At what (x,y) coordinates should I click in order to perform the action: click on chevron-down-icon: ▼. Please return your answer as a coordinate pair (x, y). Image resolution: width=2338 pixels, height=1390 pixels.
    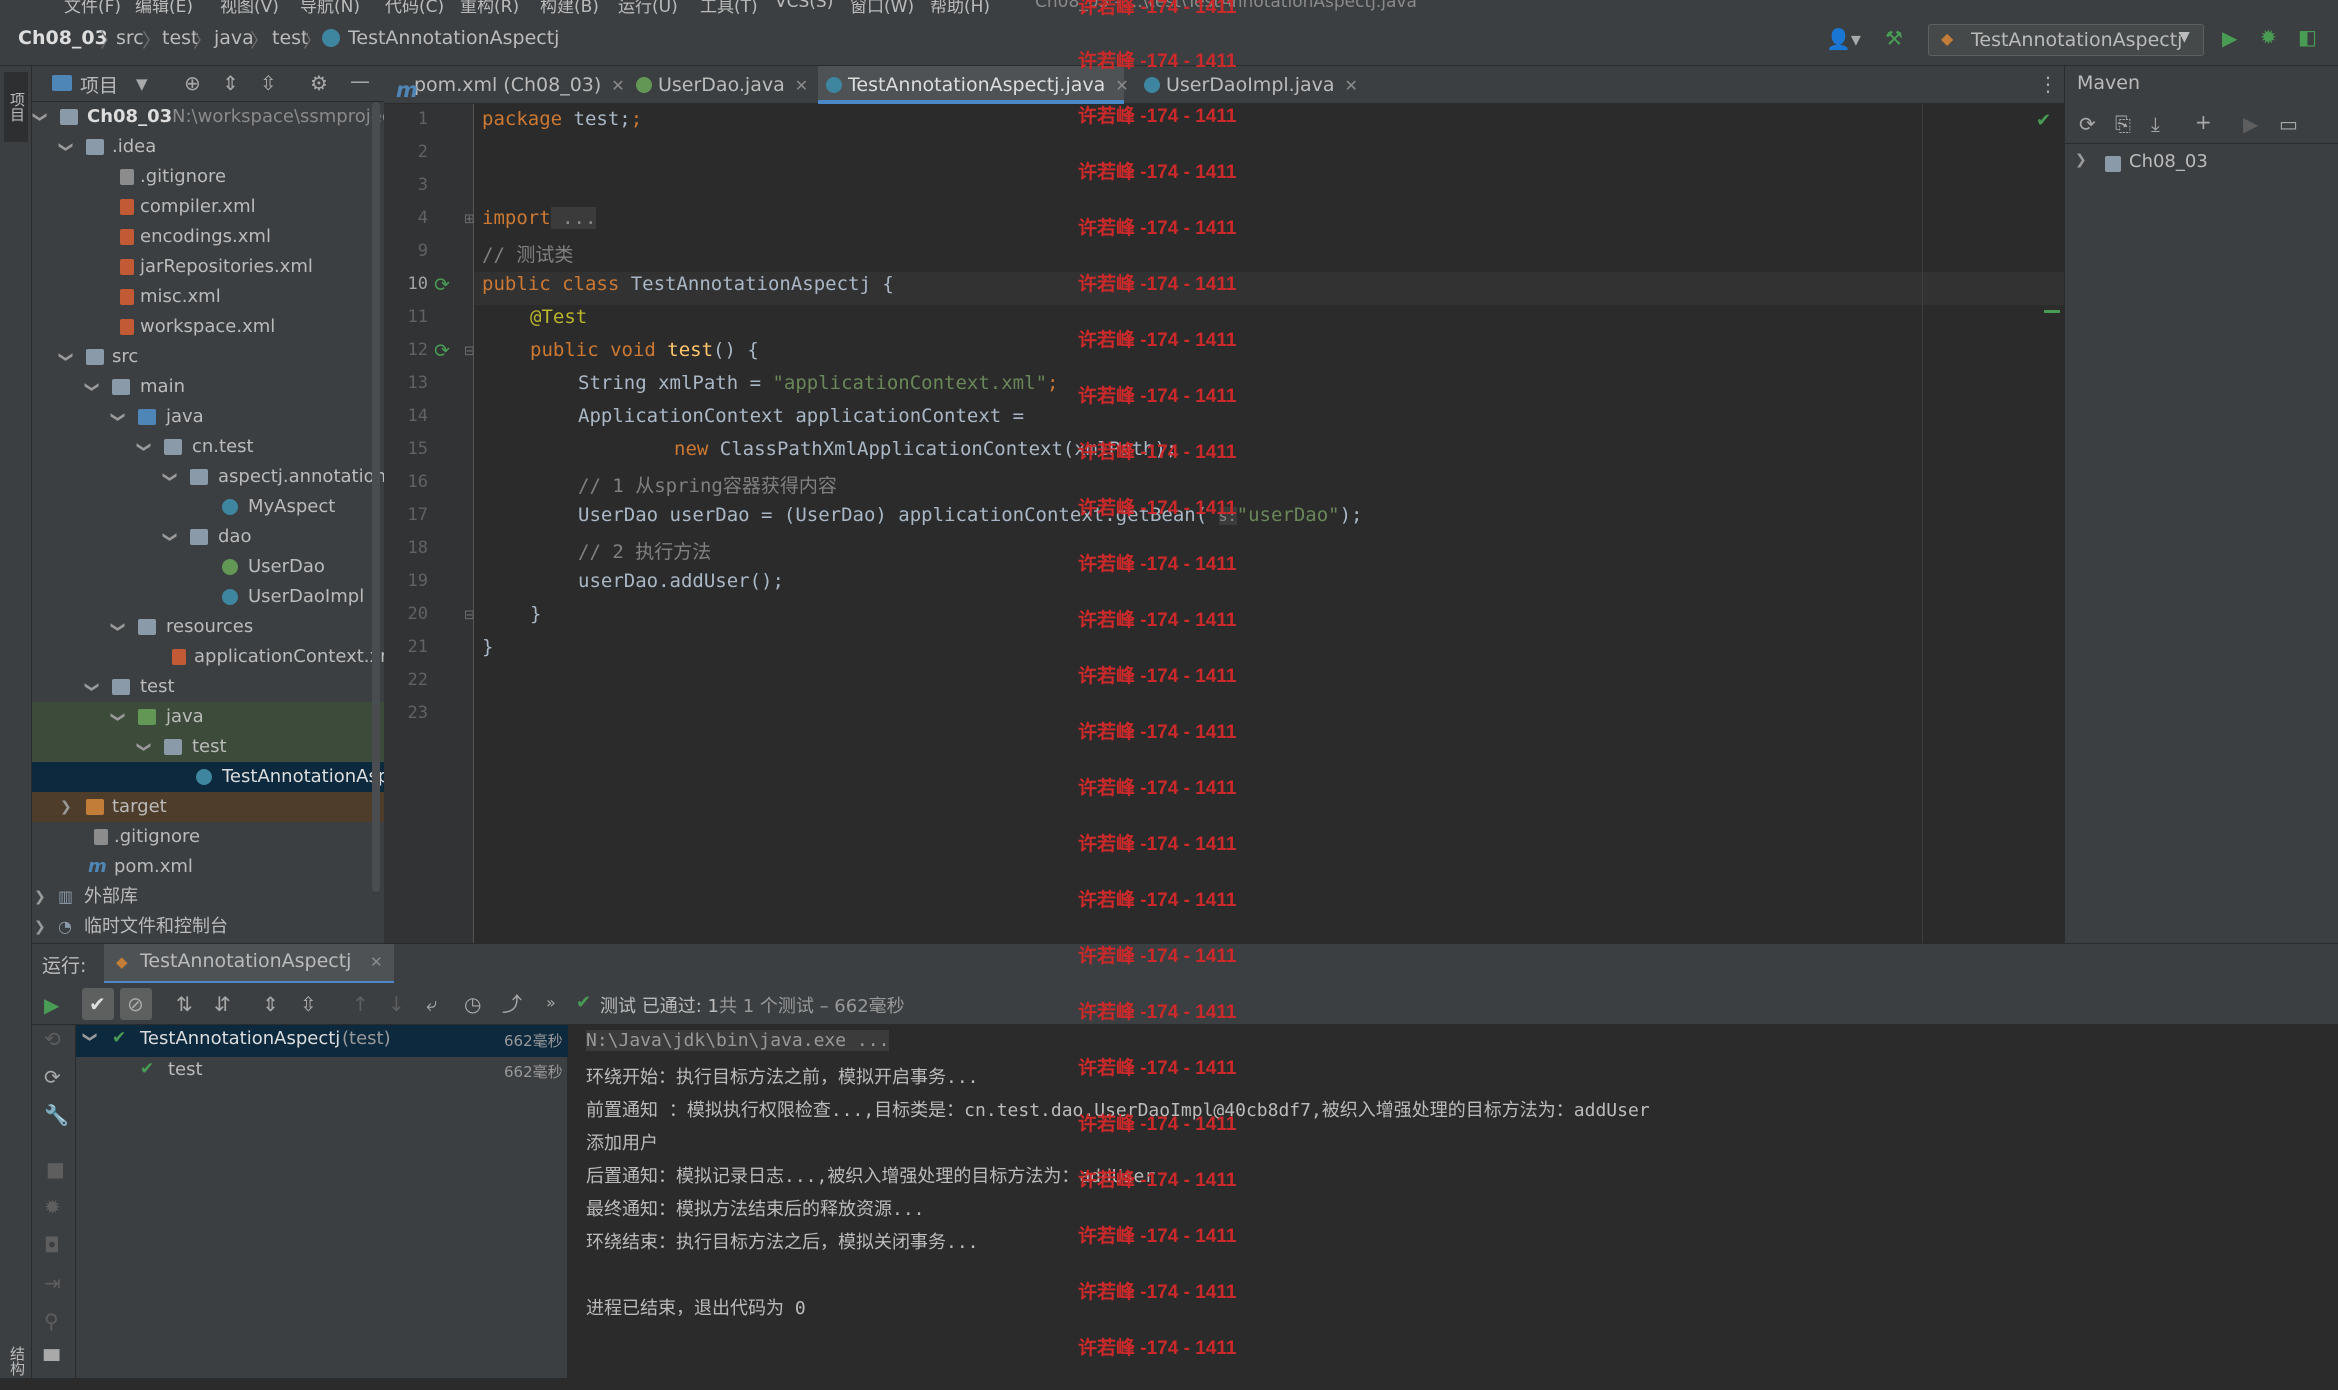
    Looking at the image, I should click on (142, 84).